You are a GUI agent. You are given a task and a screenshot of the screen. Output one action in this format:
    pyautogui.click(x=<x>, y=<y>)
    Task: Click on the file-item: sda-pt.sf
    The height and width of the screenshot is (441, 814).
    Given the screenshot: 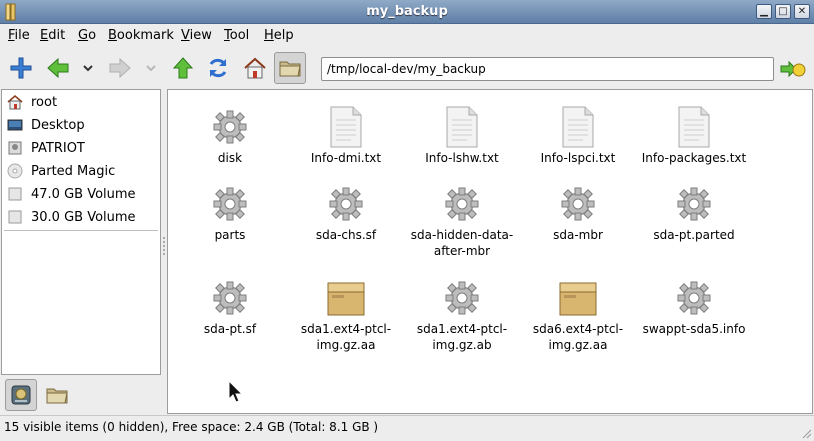 What is the action you would take?
    pyautogui.click(x=230, y=307)
    